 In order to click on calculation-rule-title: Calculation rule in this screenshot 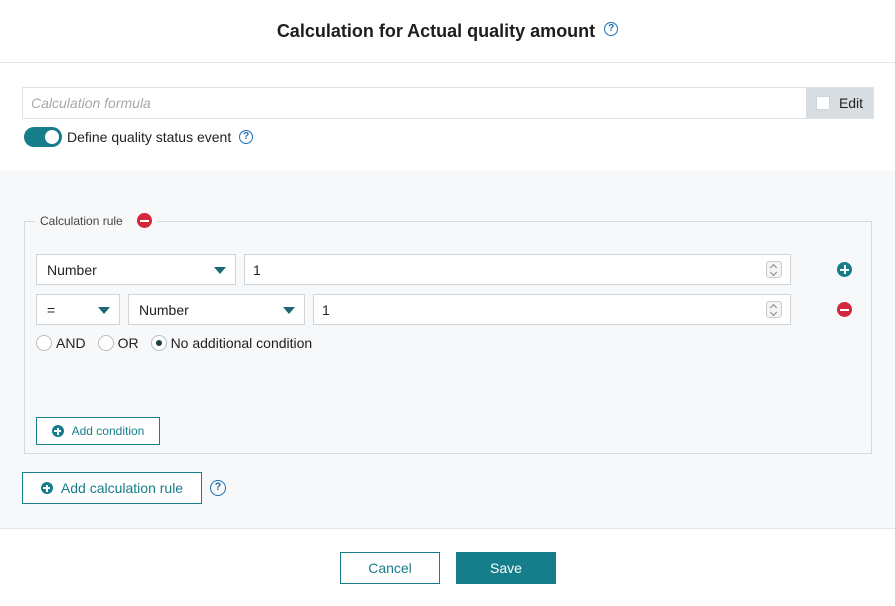, I will do `click(81, 220)`.